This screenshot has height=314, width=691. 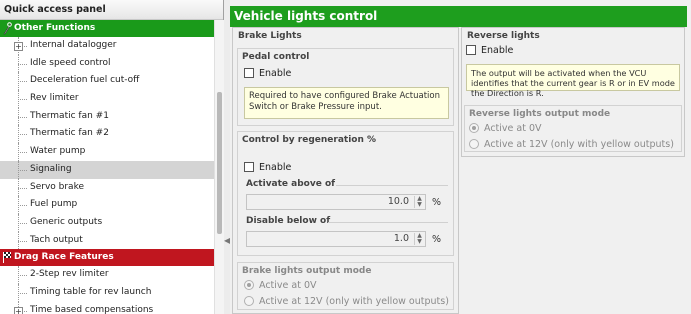 What do you see at coordinates (69, 115) in the screenshot?
I see `tree-item-label: Thermatic fan #1` at bounding box center [69, 115].